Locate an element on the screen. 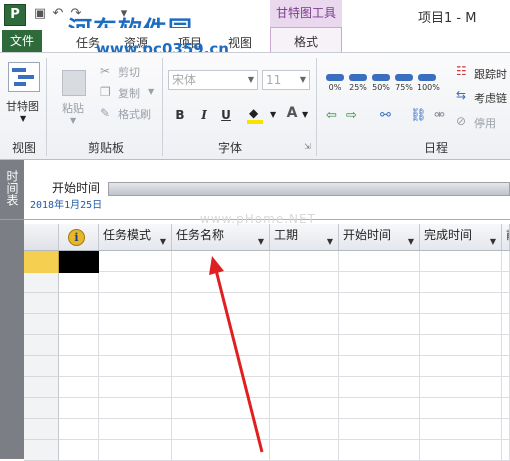 The height and width of the screenshot is (461, 510). unlink-tasks-icon: ⚮ is located at coordinates (439, 115).